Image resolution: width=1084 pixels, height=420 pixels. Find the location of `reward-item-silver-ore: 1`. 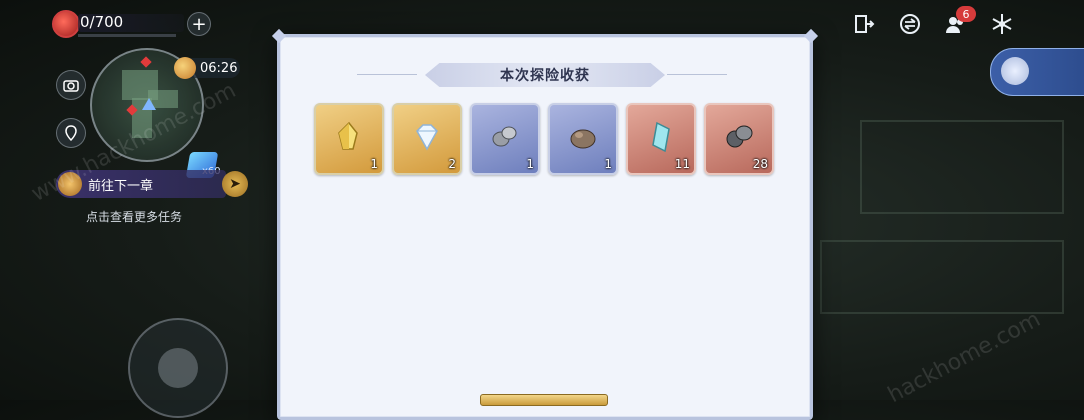

reward-item-silver-ore: 1 is located at coordinates (505, 139).